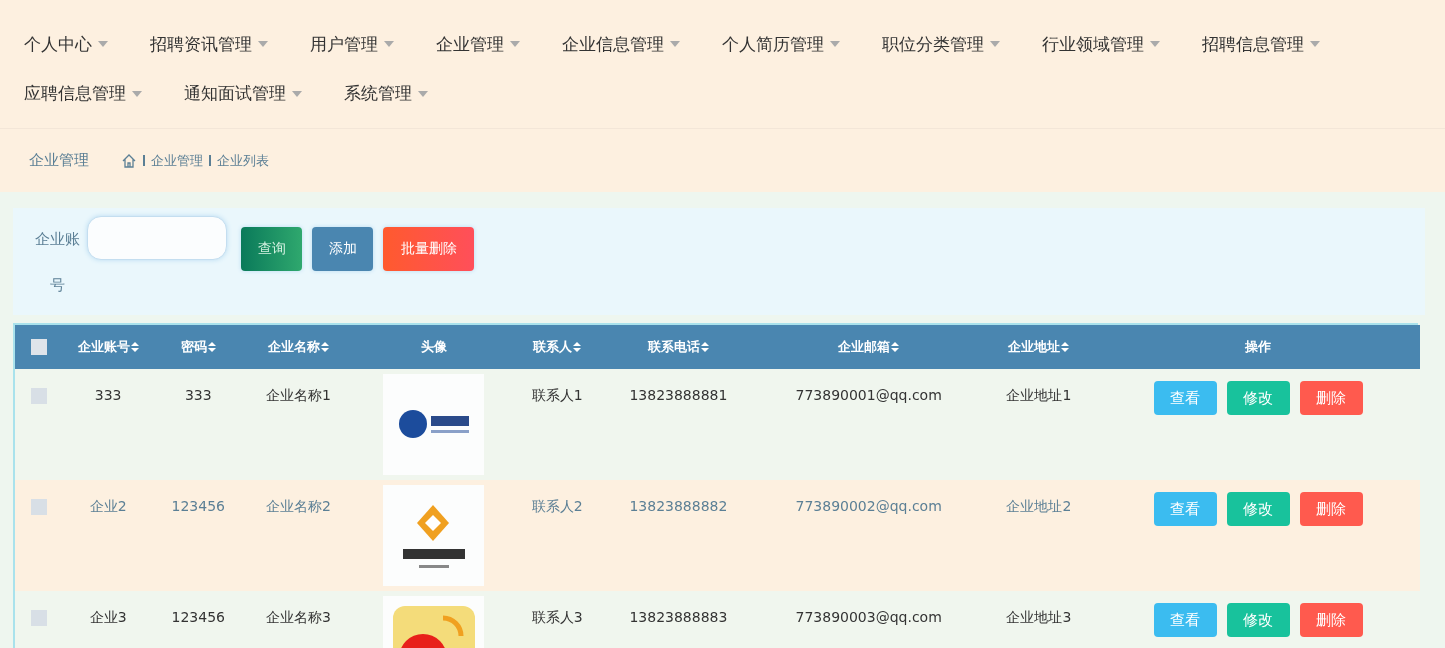 The height and width of the screenshot is (648, 1445). I want to click on nav-menu-item: 系统管理, so click(386, 93).